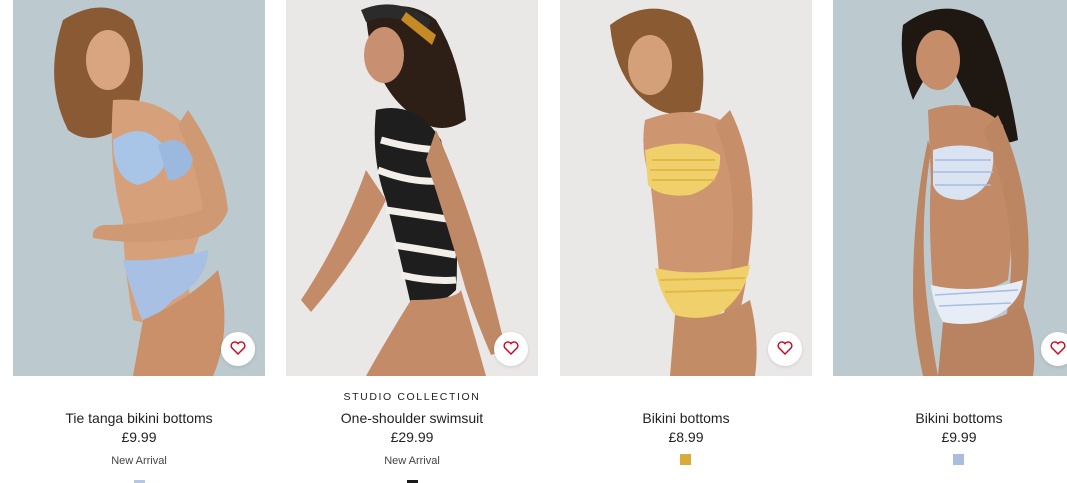 This screenshot has height=483, width=1067. I want to click on product-price: £8.99, so click(686, 437).